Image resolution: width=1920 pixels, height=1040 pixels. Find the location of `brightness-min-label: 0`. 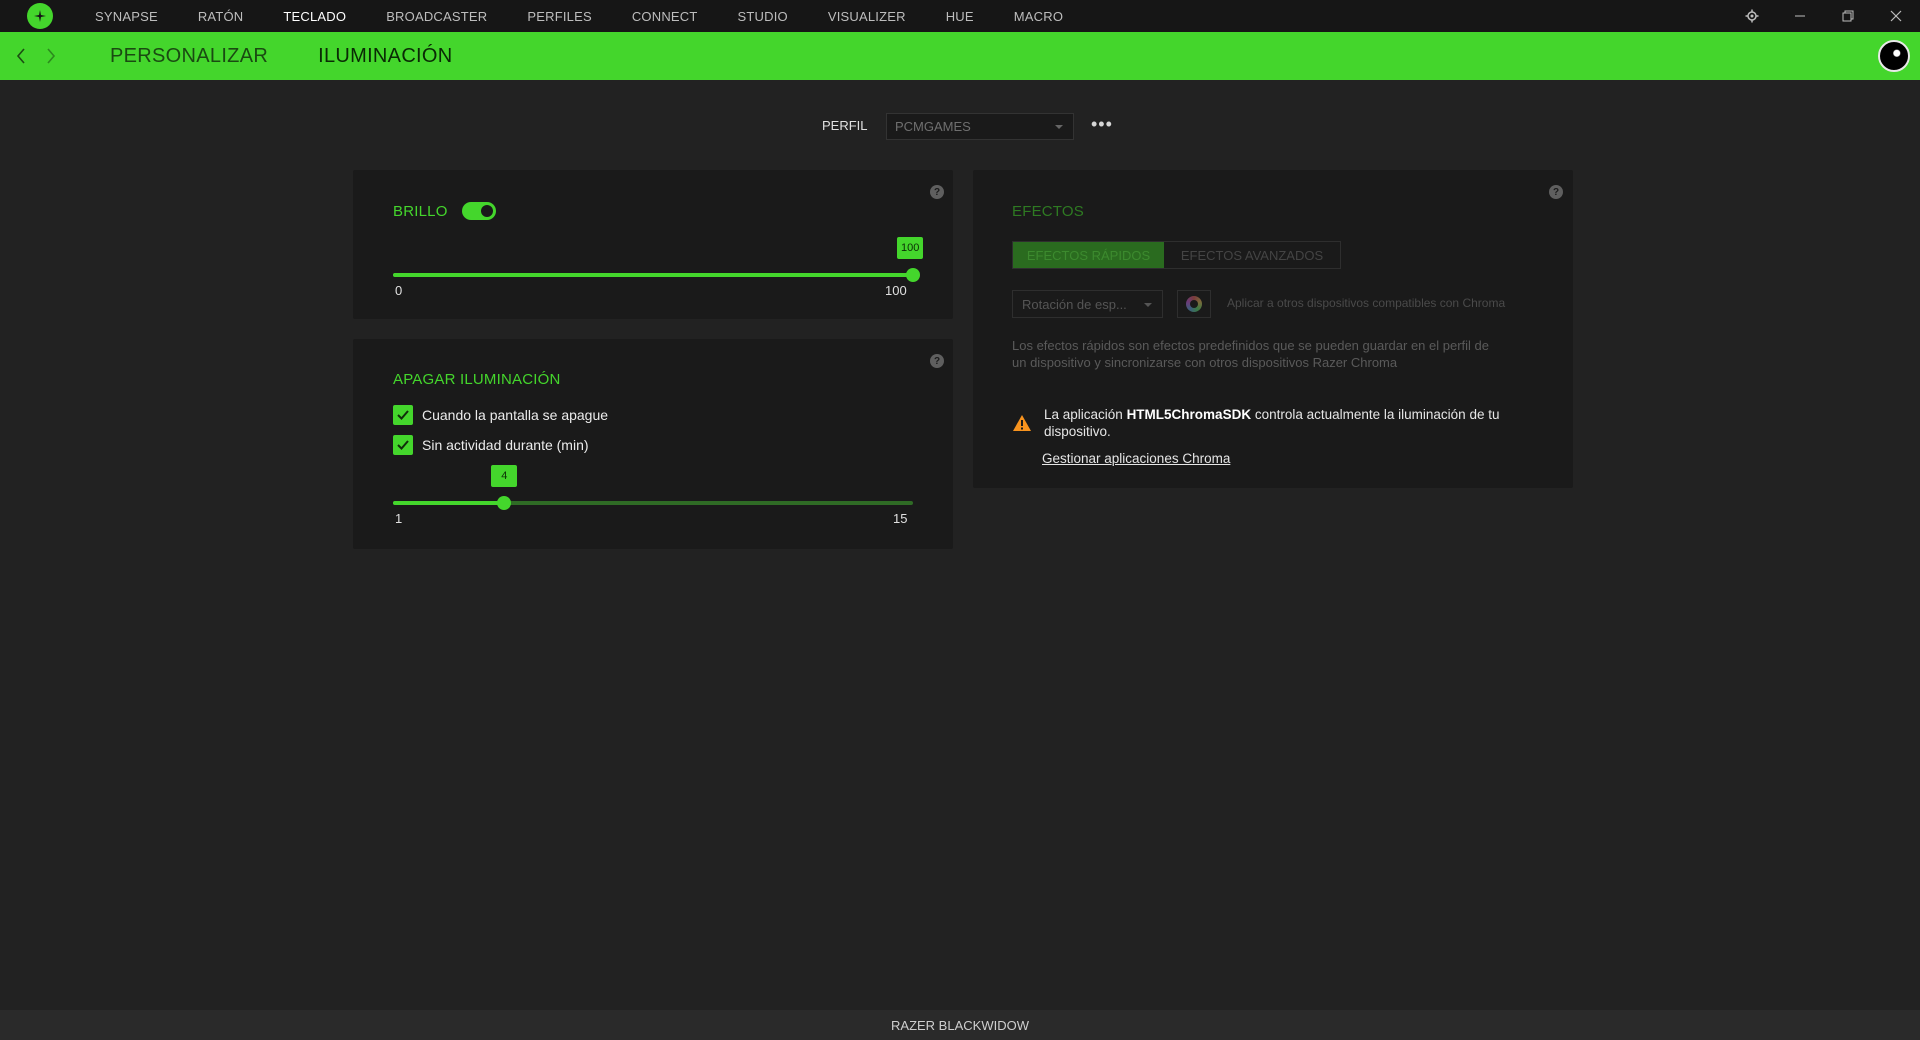

brightness-min-label: 0 is located at coordinates (399, 290).